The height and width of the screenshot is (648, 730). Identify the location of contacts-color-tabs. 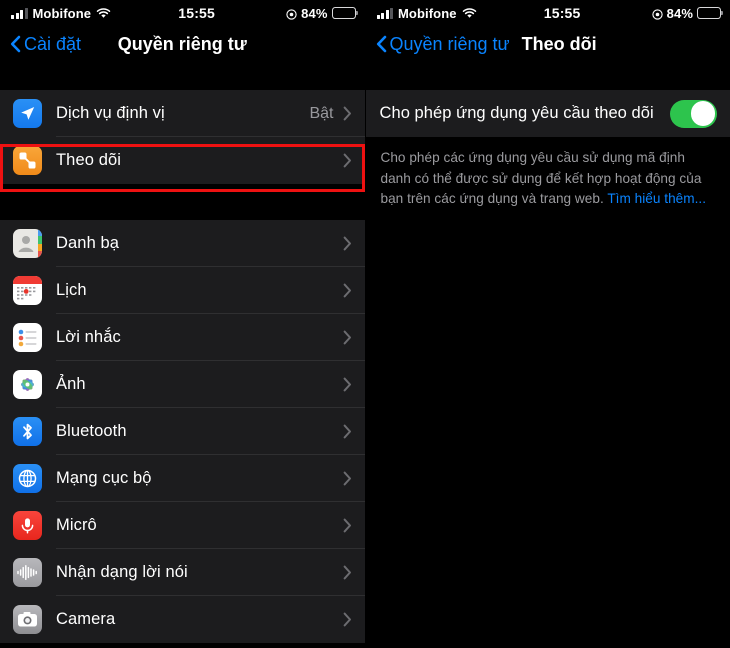
(40, 243).